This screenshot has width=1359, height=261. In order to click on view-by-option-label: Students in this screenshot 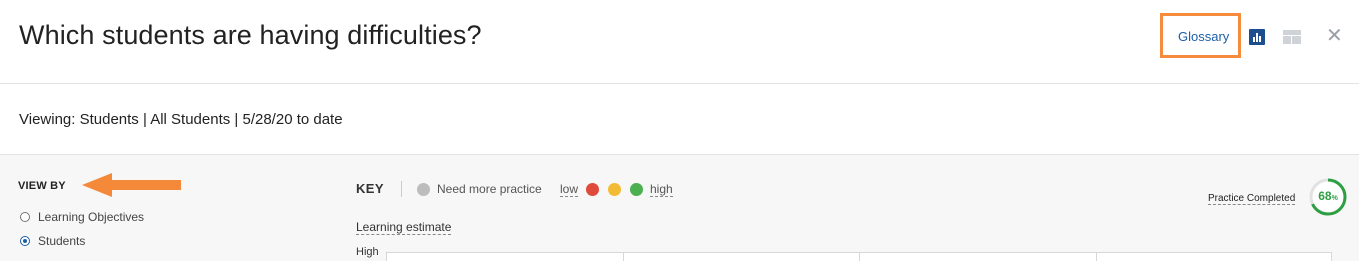, I will do `click(62, 241)`.